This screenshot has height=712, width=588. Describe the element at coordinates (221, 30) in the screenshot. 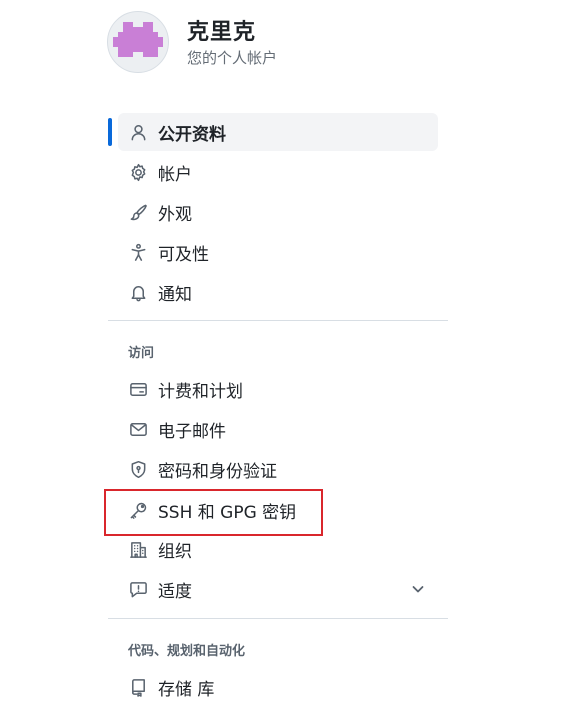

I see `account-name: 克里克` at that location.